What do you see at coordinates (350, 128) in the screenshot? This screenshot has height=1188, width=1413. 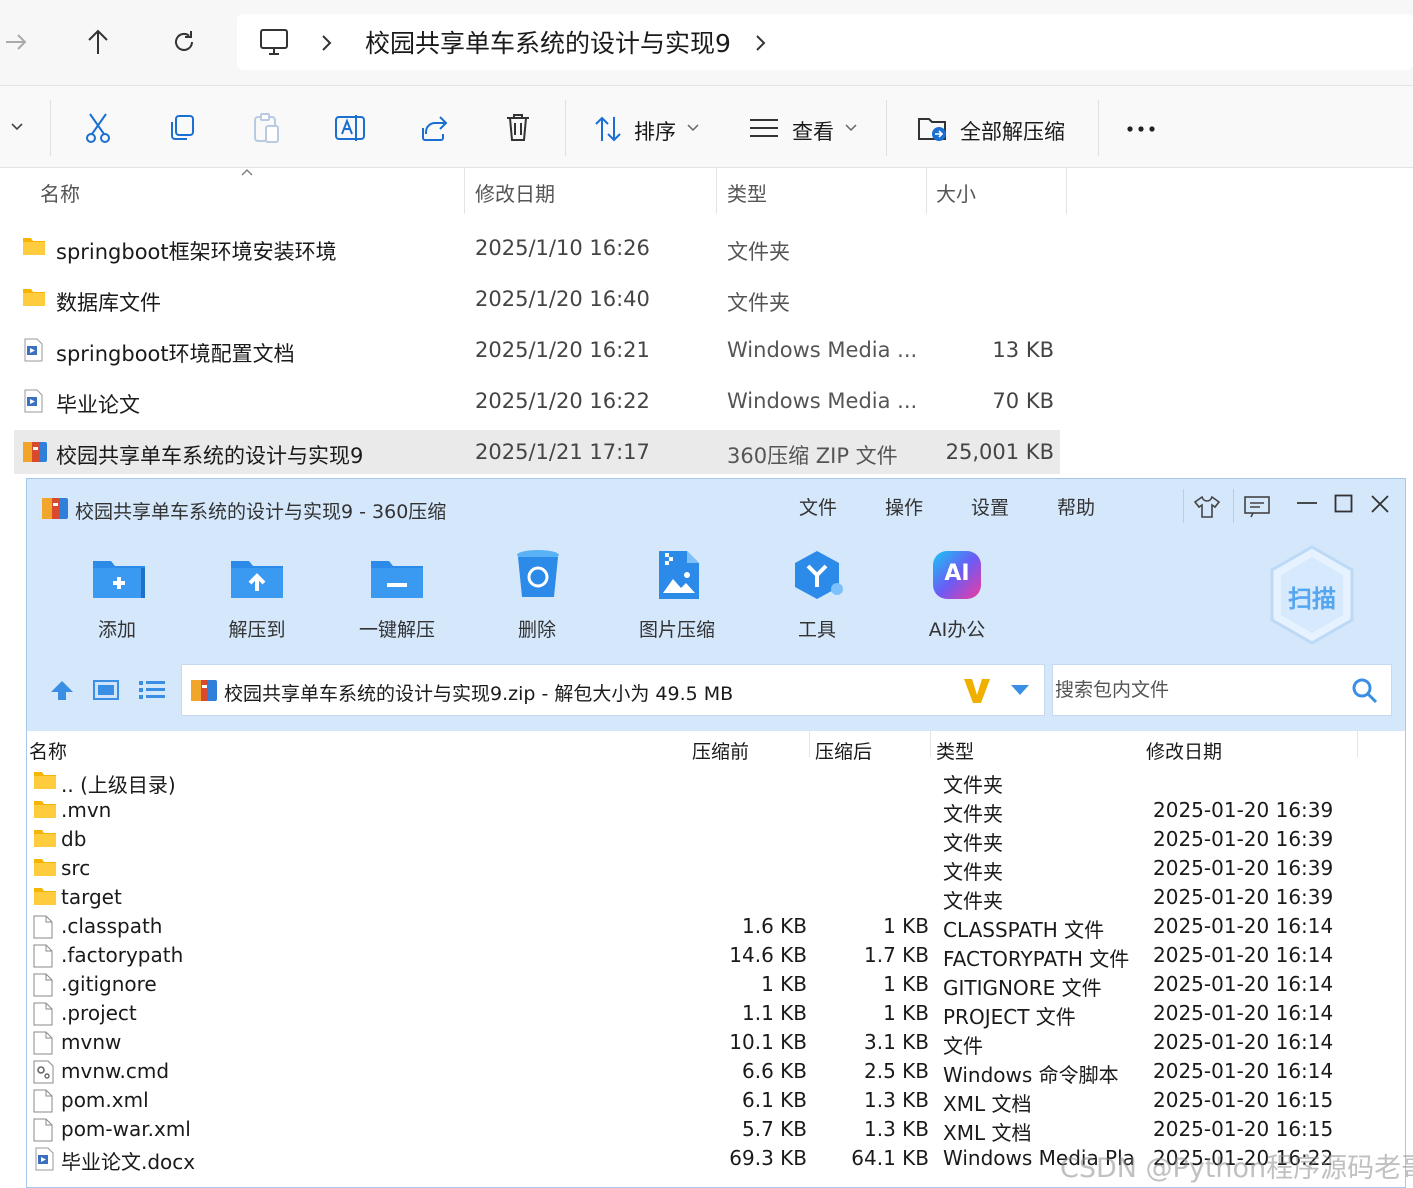 I see `rename-icon` at bounding box center [350, 128].